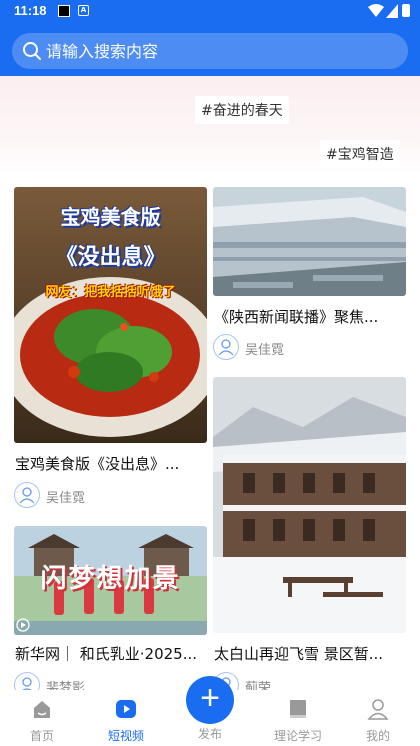  Describe the element at coordinates (41, 736) in the screenshot. I see `nav-label: 首页` at that location.